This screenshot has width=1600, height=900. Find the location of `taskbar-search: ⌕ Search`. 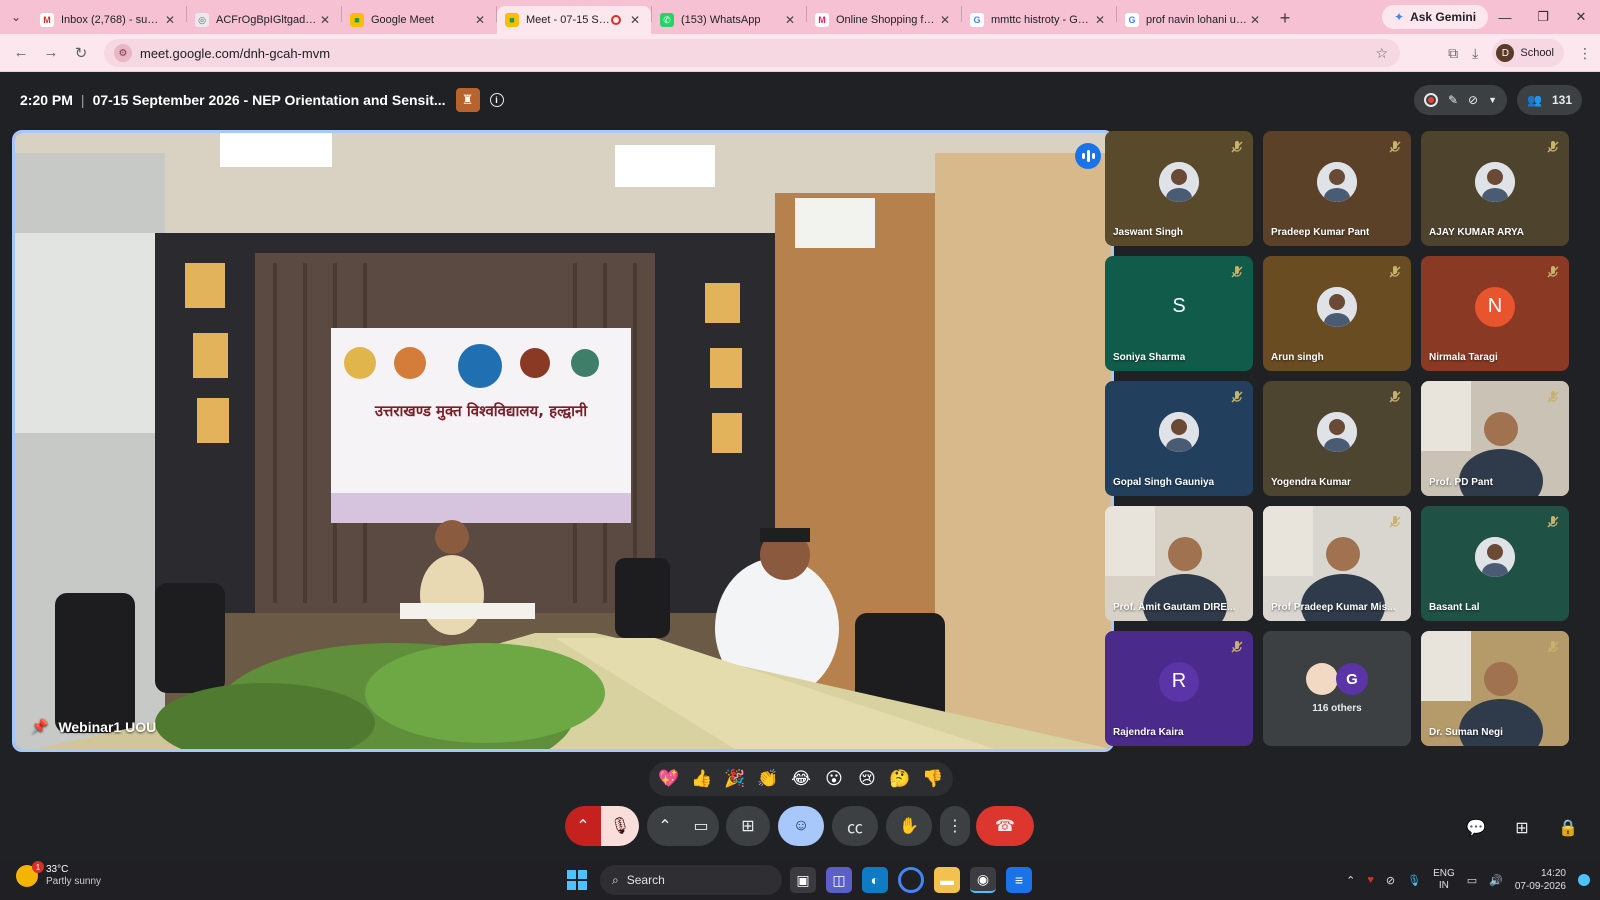

taskbar-search: ⌕ Search is located at coordinates (691, 880).